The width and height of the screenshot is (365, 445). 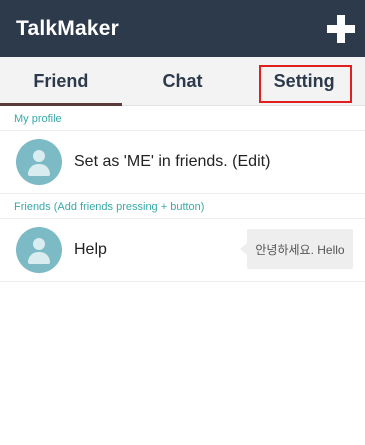 I want to click on tab-bar: Friend Chat Setting, so click(x=182, y=81).